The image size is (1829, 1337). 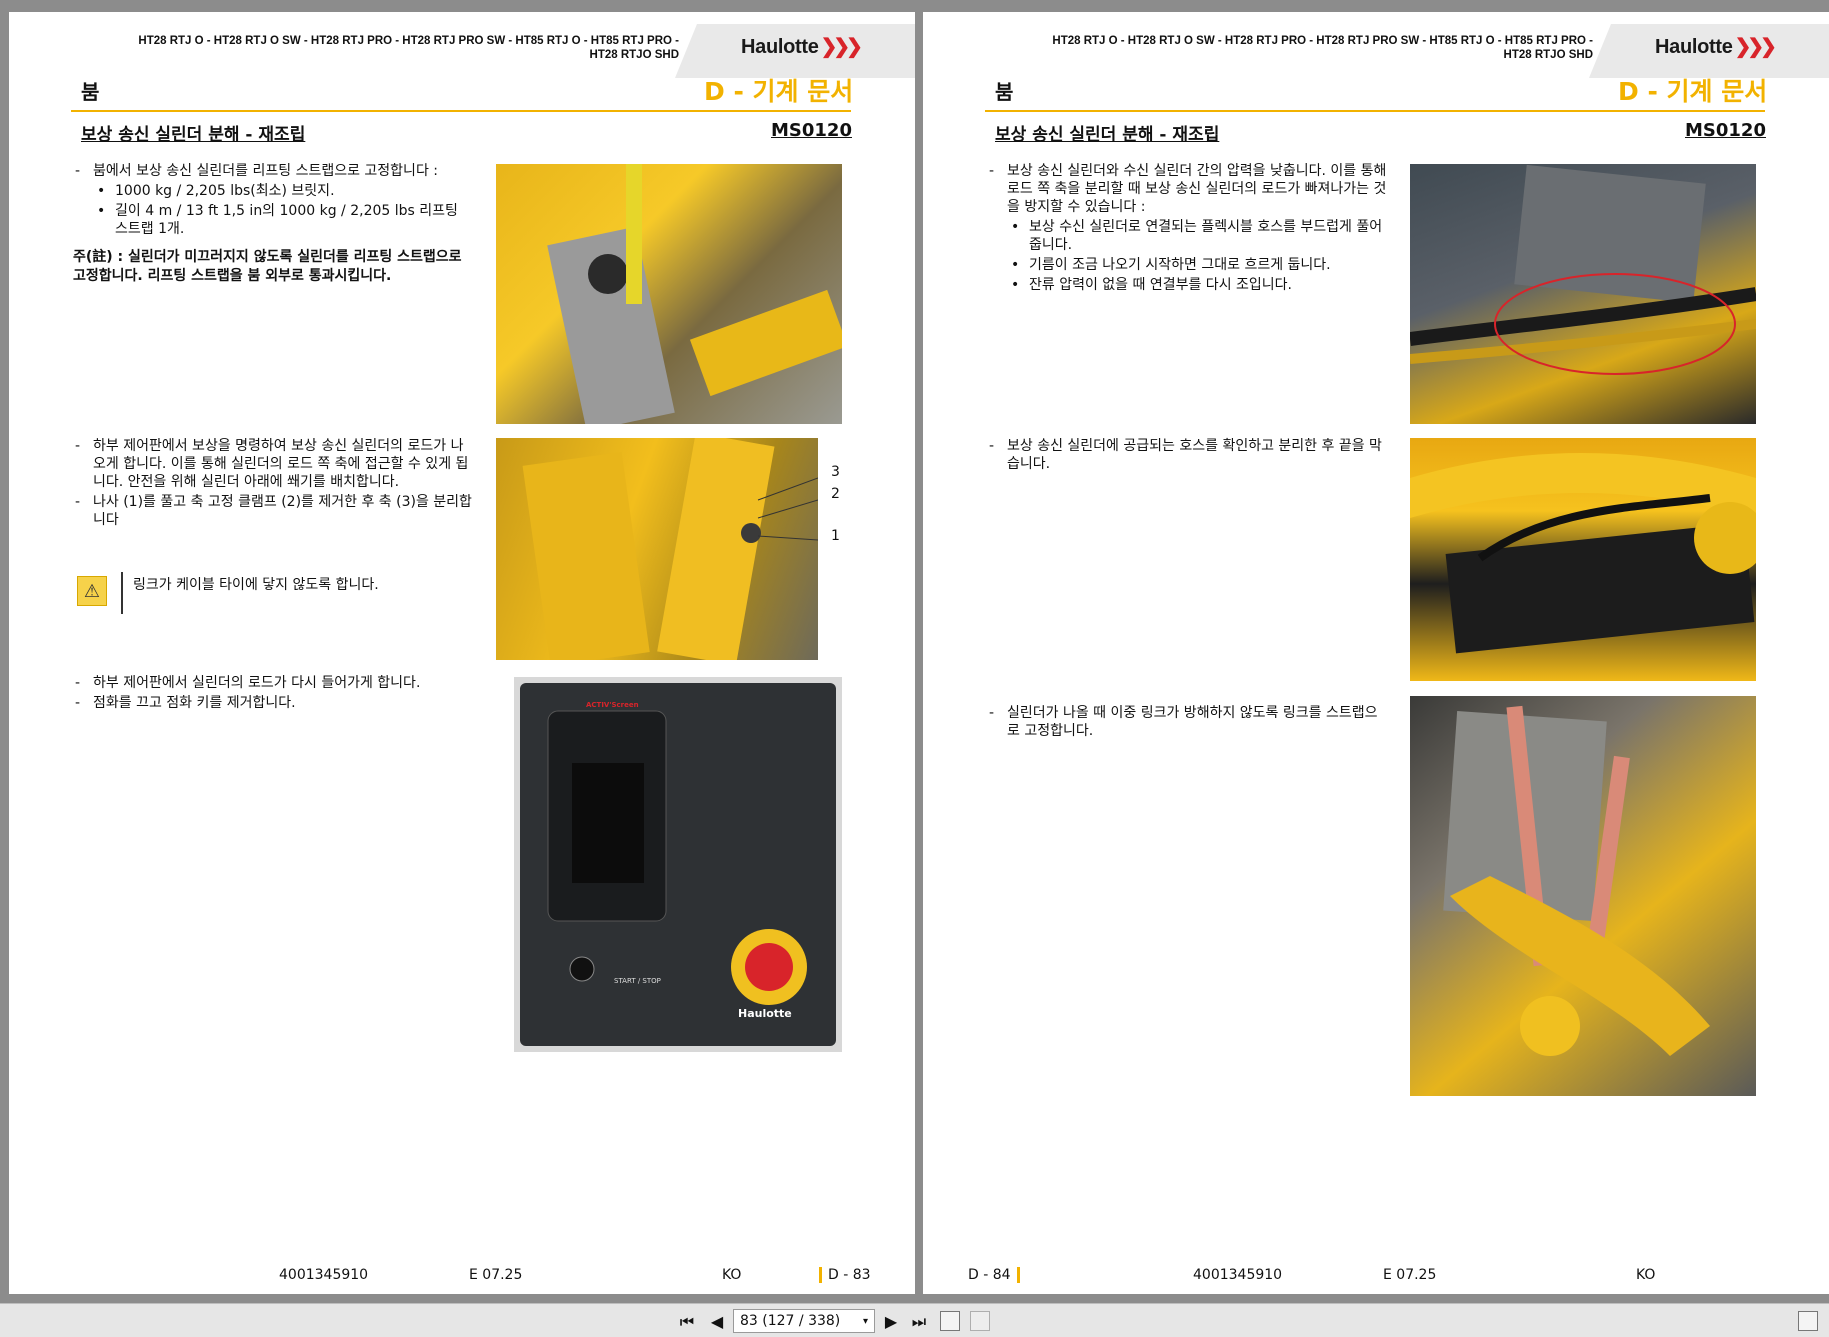 I want to click on photo-link-strap, so click(x=1583, y=896).